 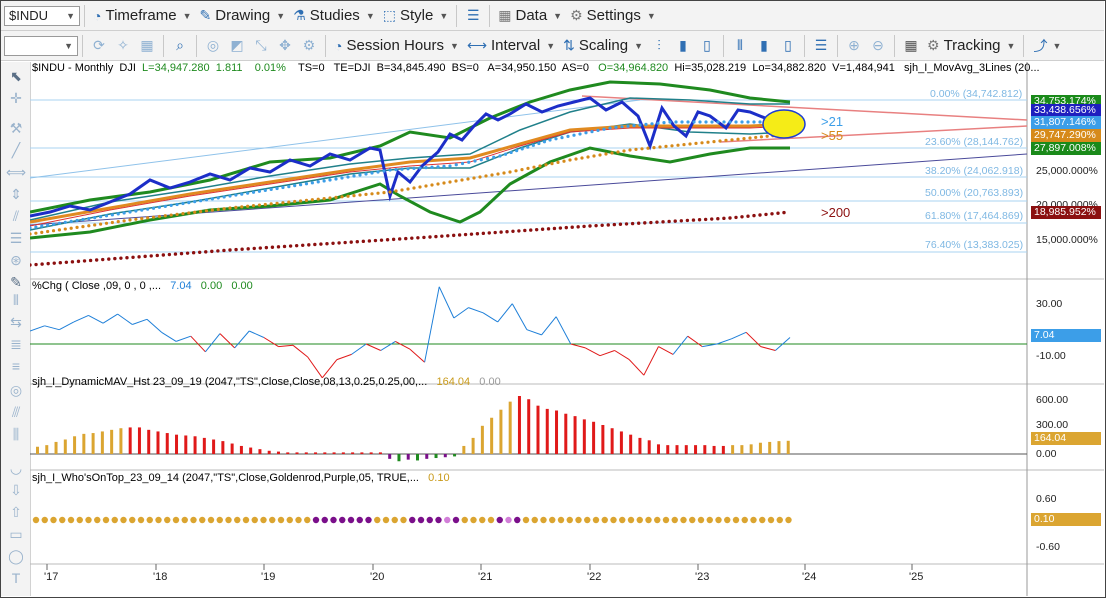 What do you see at coordinates (878, 46) in the screenshot?
I see `zoom-out-icon: ⊖` at bounding box center [878, 46].